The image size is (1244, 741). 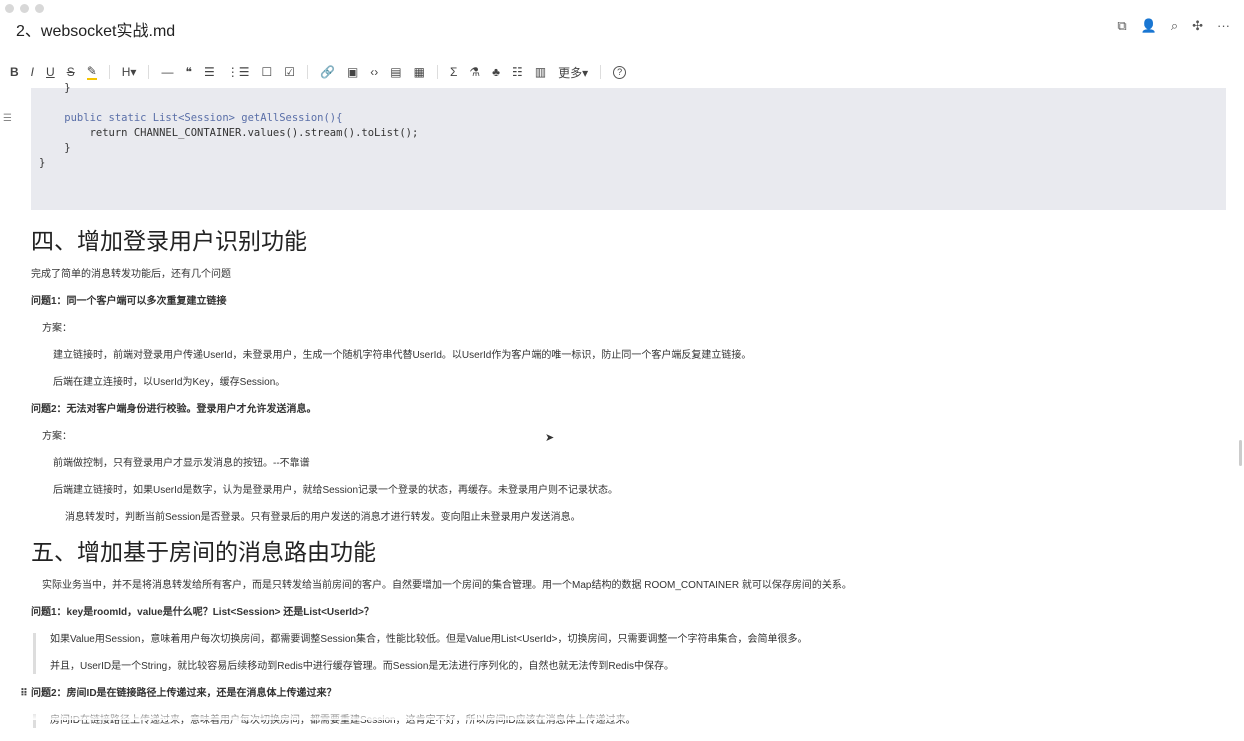 I want to click on link-button: 🔗, so click(x=327, y=72).